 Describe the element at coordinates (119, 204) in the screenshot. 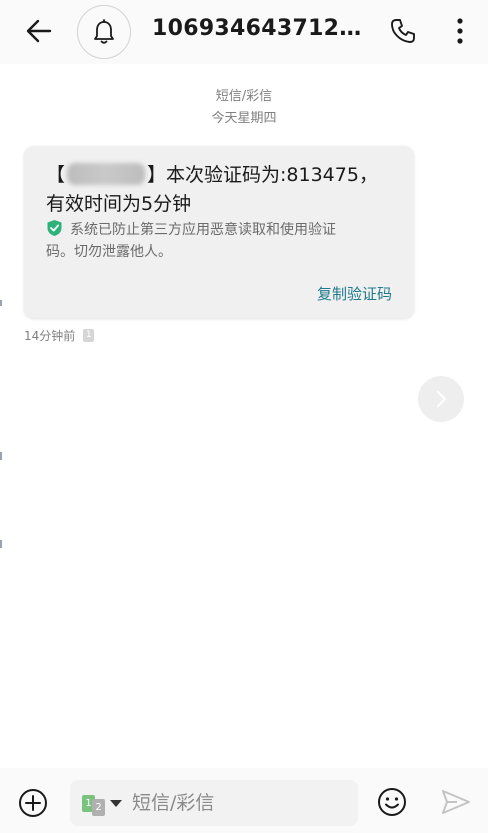

I see `message-text-line2: 有效时间为5分钟` at that location.